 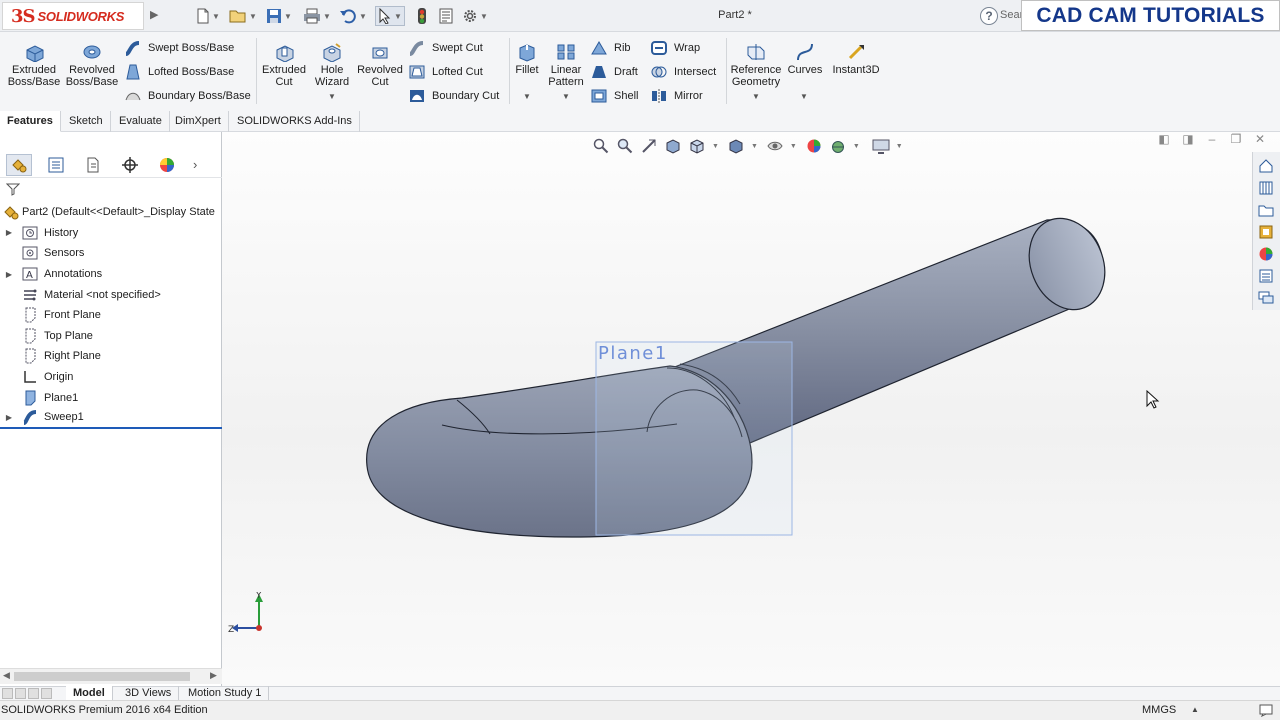 I want to click on swept-cut-button: Swept Cut, so click(x=445, y=48).